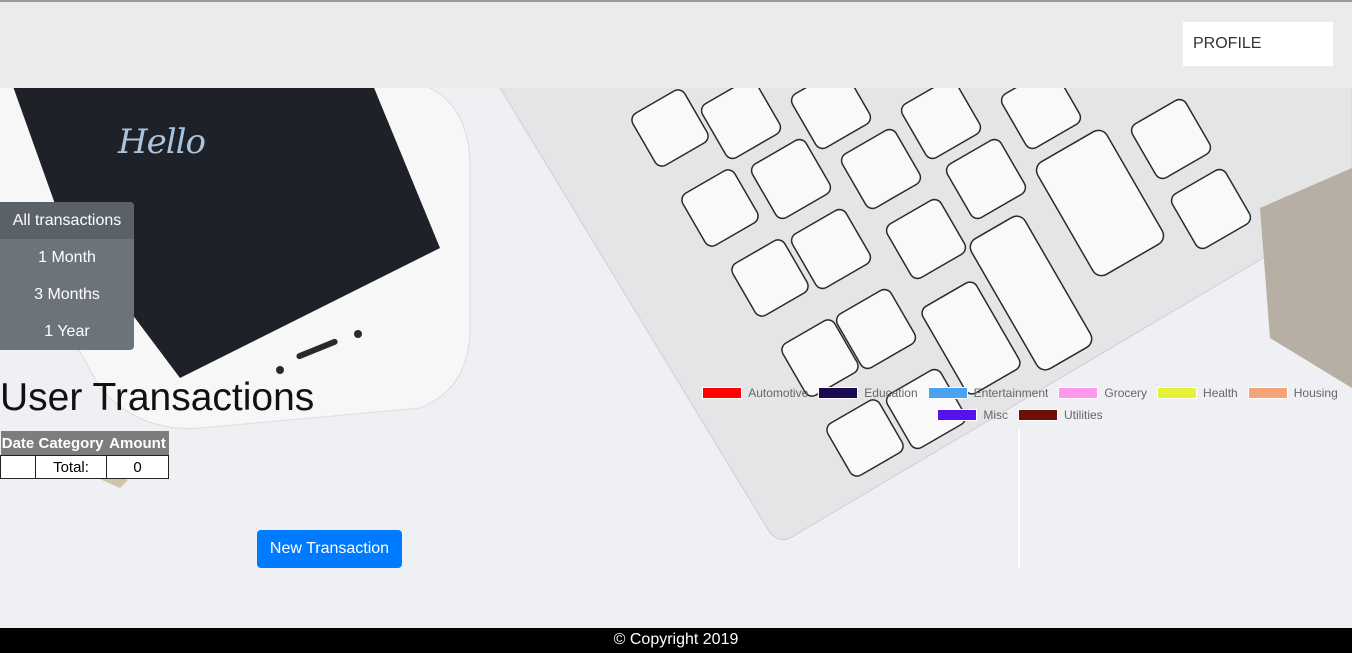 The width and height of the screenshot is (1352, 653). I want to click on filter-all-transactions: All transactions, so click(67, 220).